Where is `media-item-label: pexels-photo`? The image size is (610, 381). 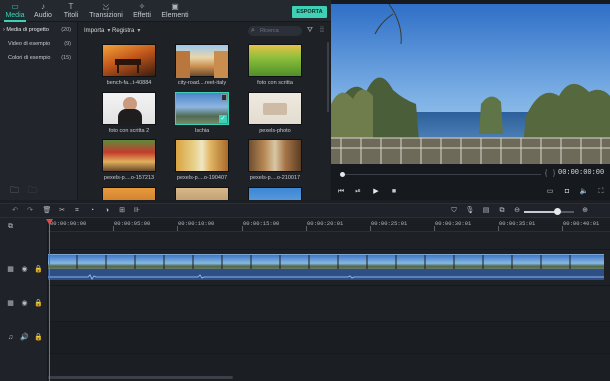
media-item-label: pexels-photo is located at coordinates (275, 131).